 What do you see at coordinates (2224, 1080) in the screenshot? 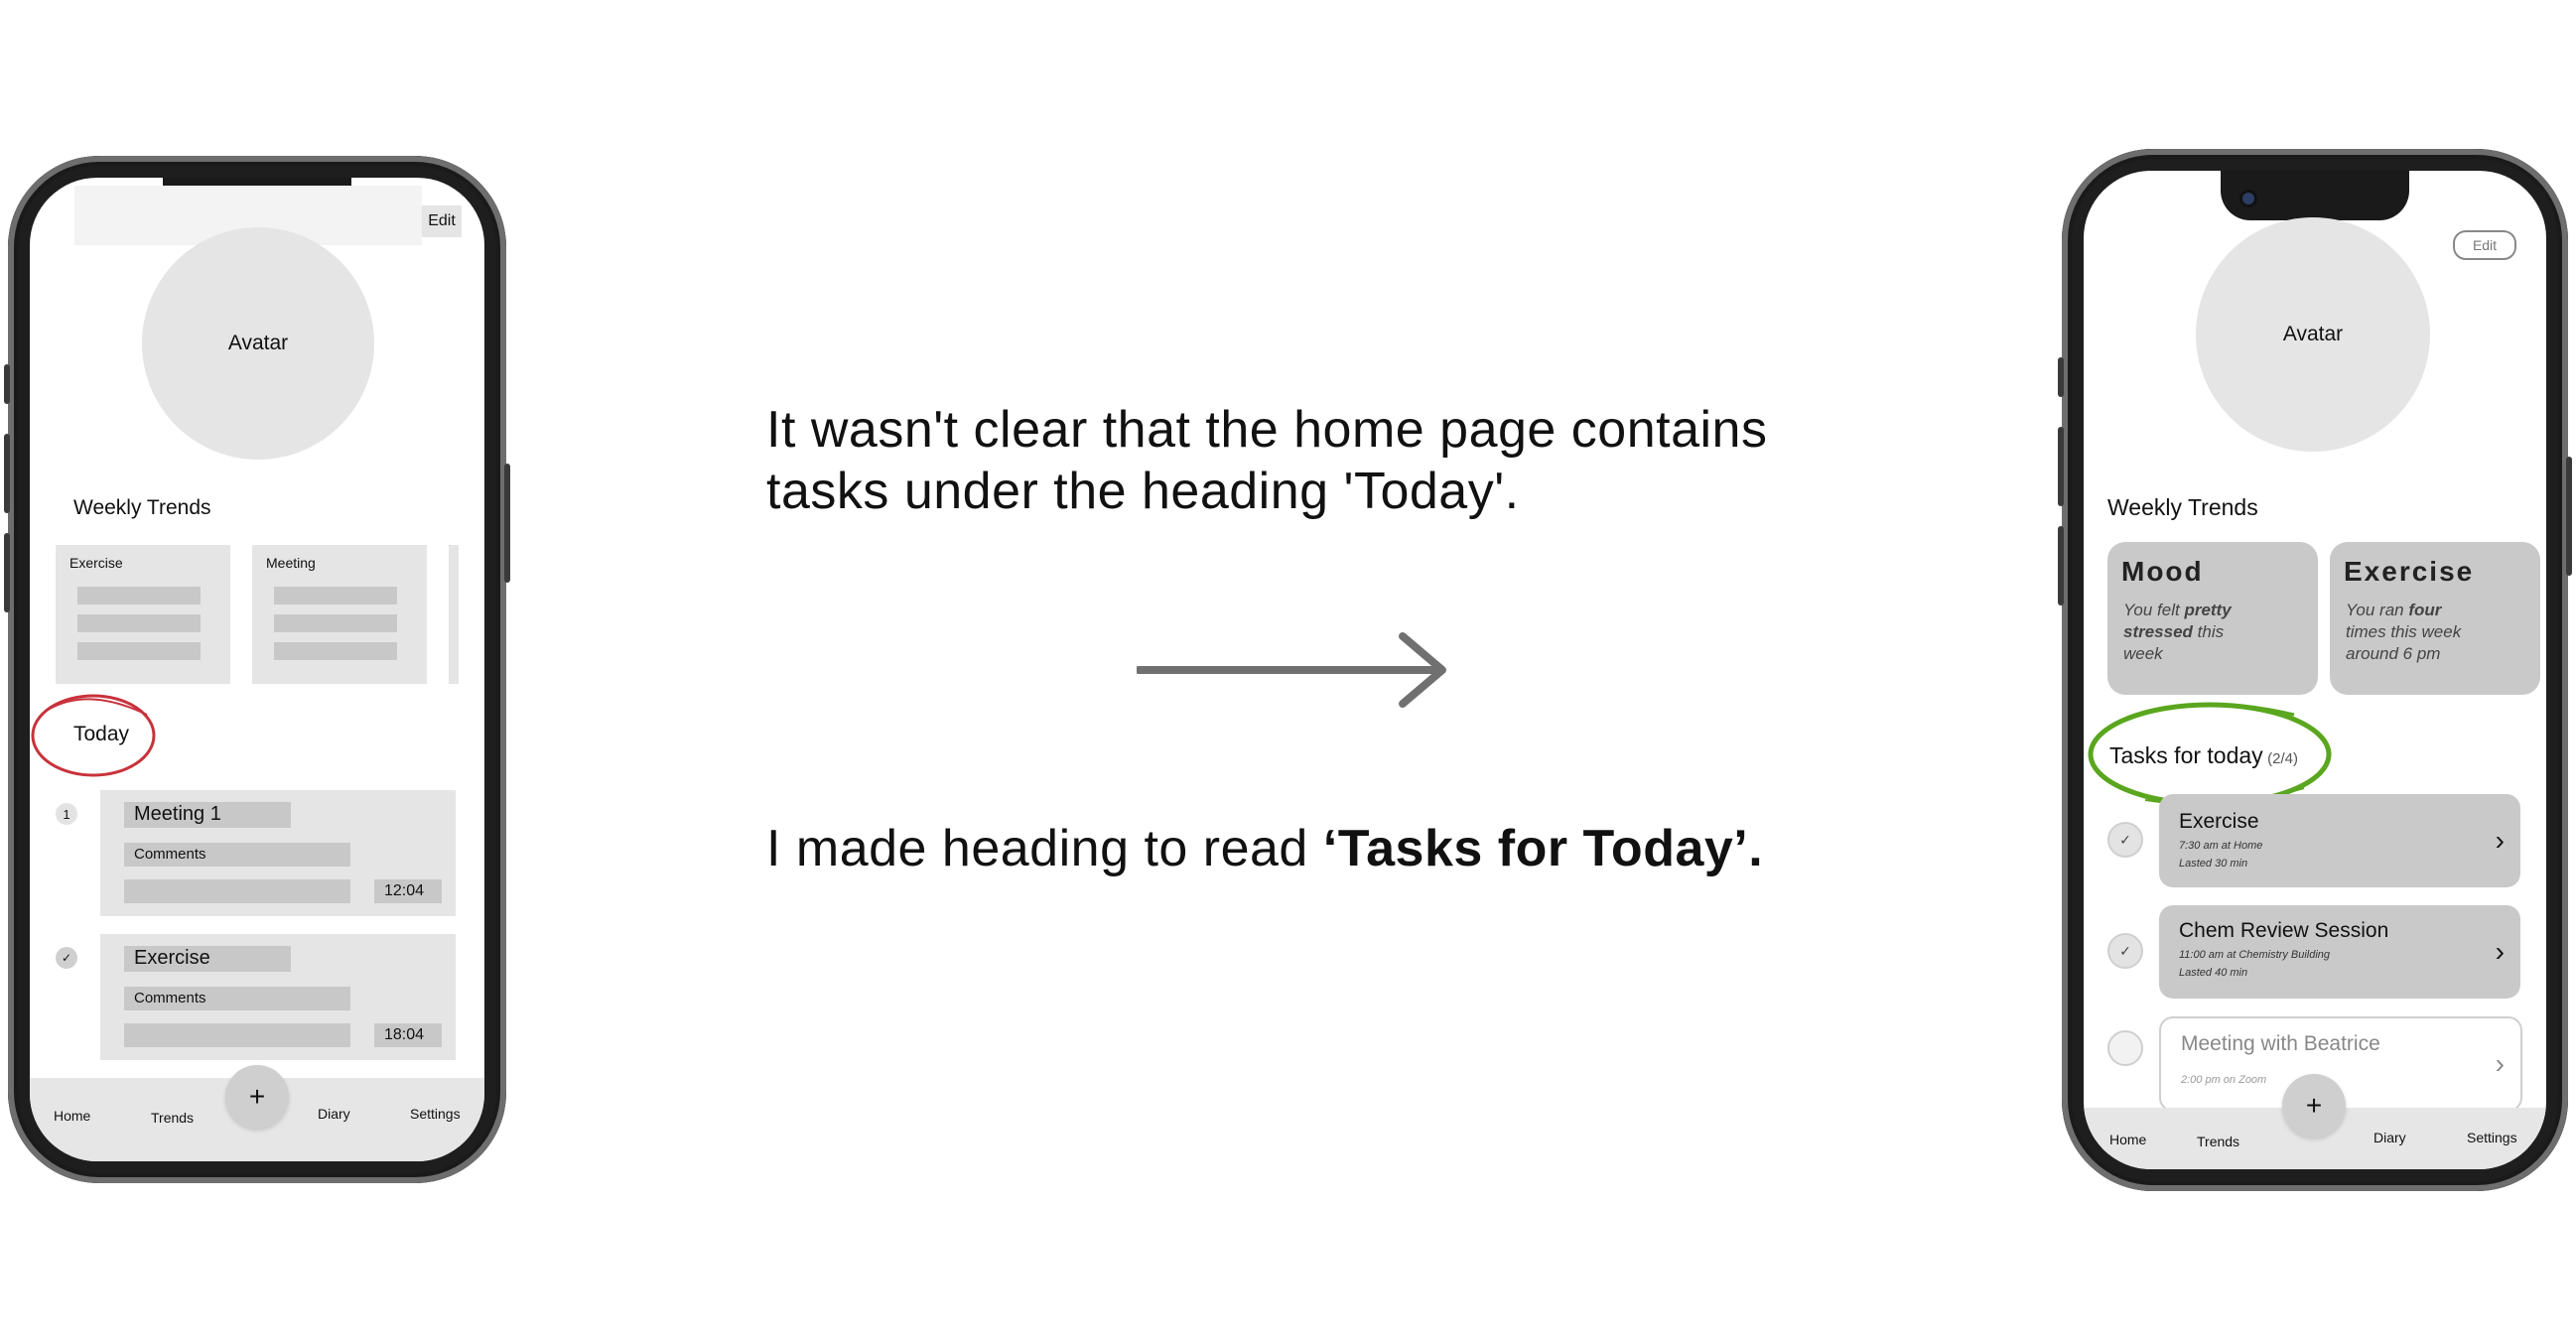
I see `task-time: 2:00 pm on Zoom` at bounding box center [2224, 1080].